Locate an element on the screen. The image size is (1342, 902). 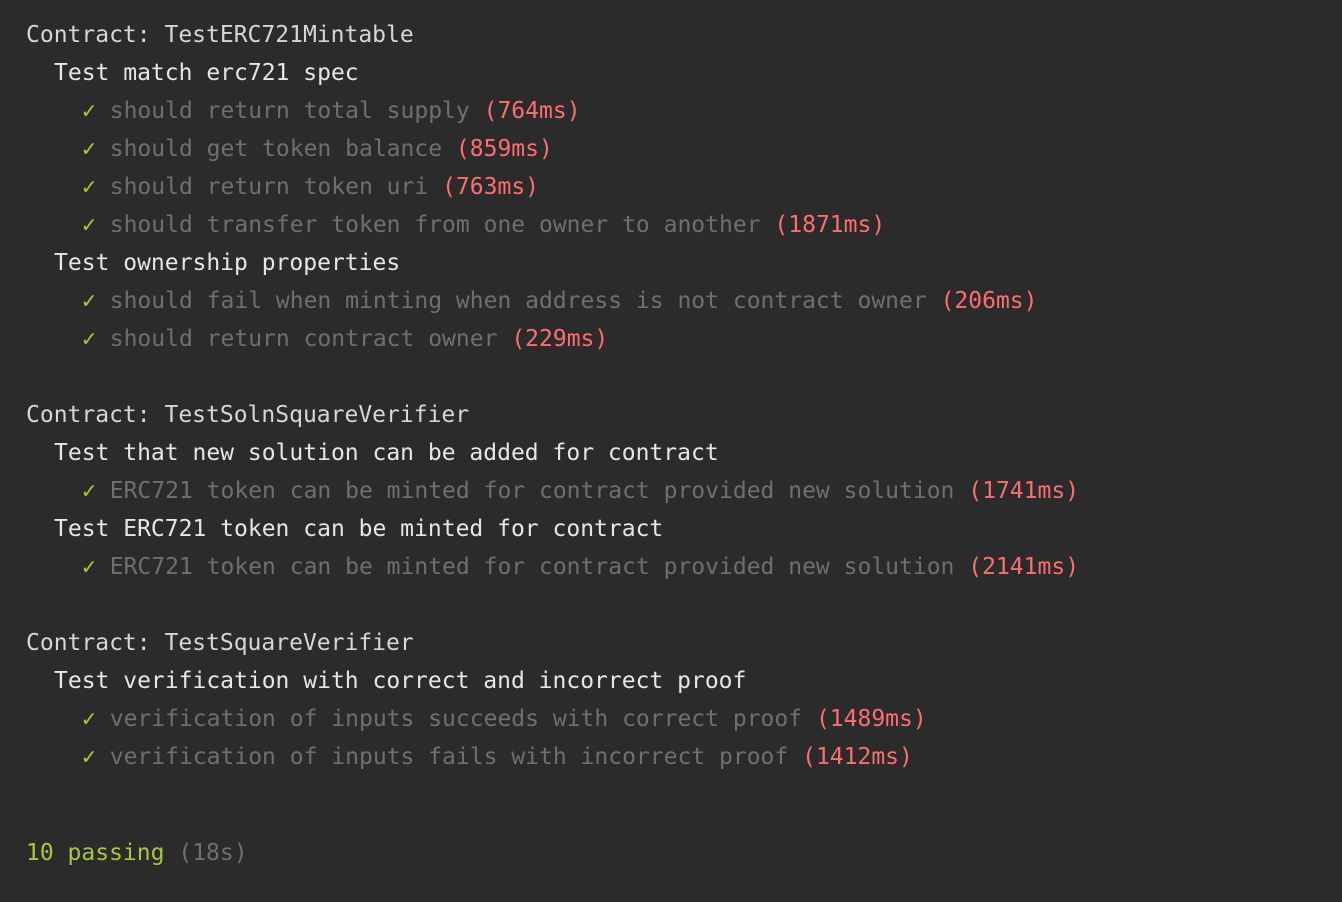
contract-title: Contract: TestSolnSquareVerifier is located at coordinates (248, 415).